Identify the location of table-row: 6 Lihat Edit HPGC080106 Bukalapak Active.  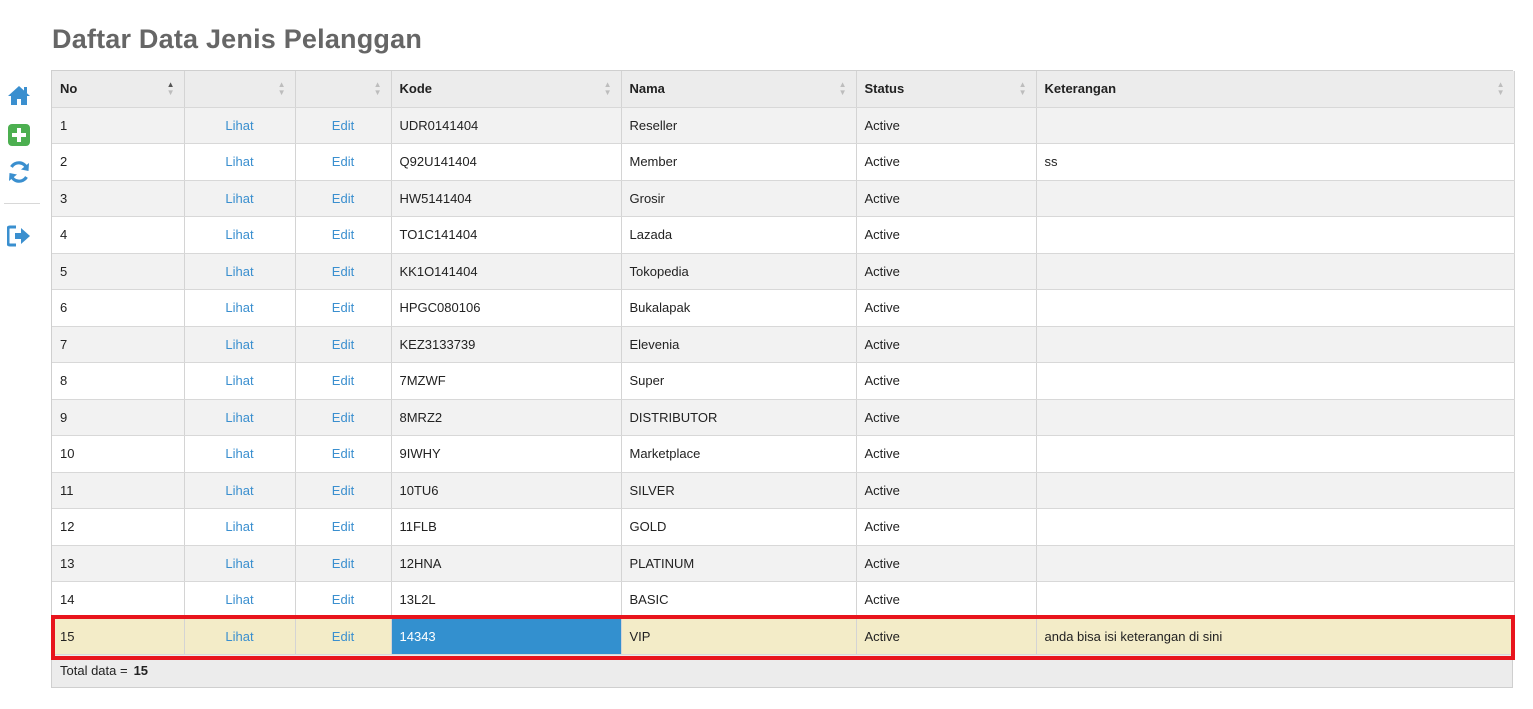
(783, 308).